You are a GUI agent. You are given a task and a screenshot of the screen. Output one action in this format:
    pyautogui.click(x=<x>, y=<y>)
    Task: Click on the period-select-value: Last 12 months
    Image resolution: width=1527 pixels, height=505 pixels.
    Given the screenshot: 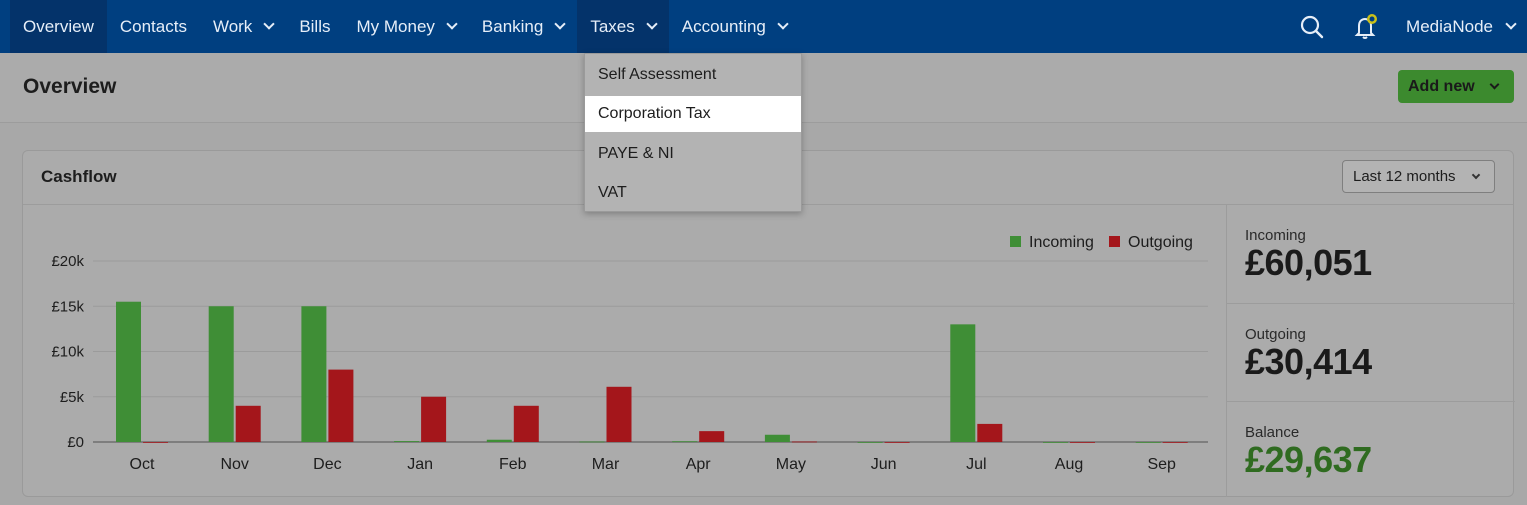 What is the action you would take?
    pyautogui.click(x=1404, y=176)
    